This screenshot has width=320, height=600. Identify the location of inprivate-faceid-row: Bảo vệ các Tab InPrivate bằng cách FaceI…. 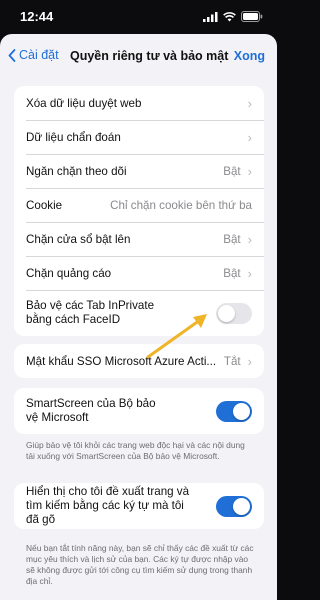
(139, 313).